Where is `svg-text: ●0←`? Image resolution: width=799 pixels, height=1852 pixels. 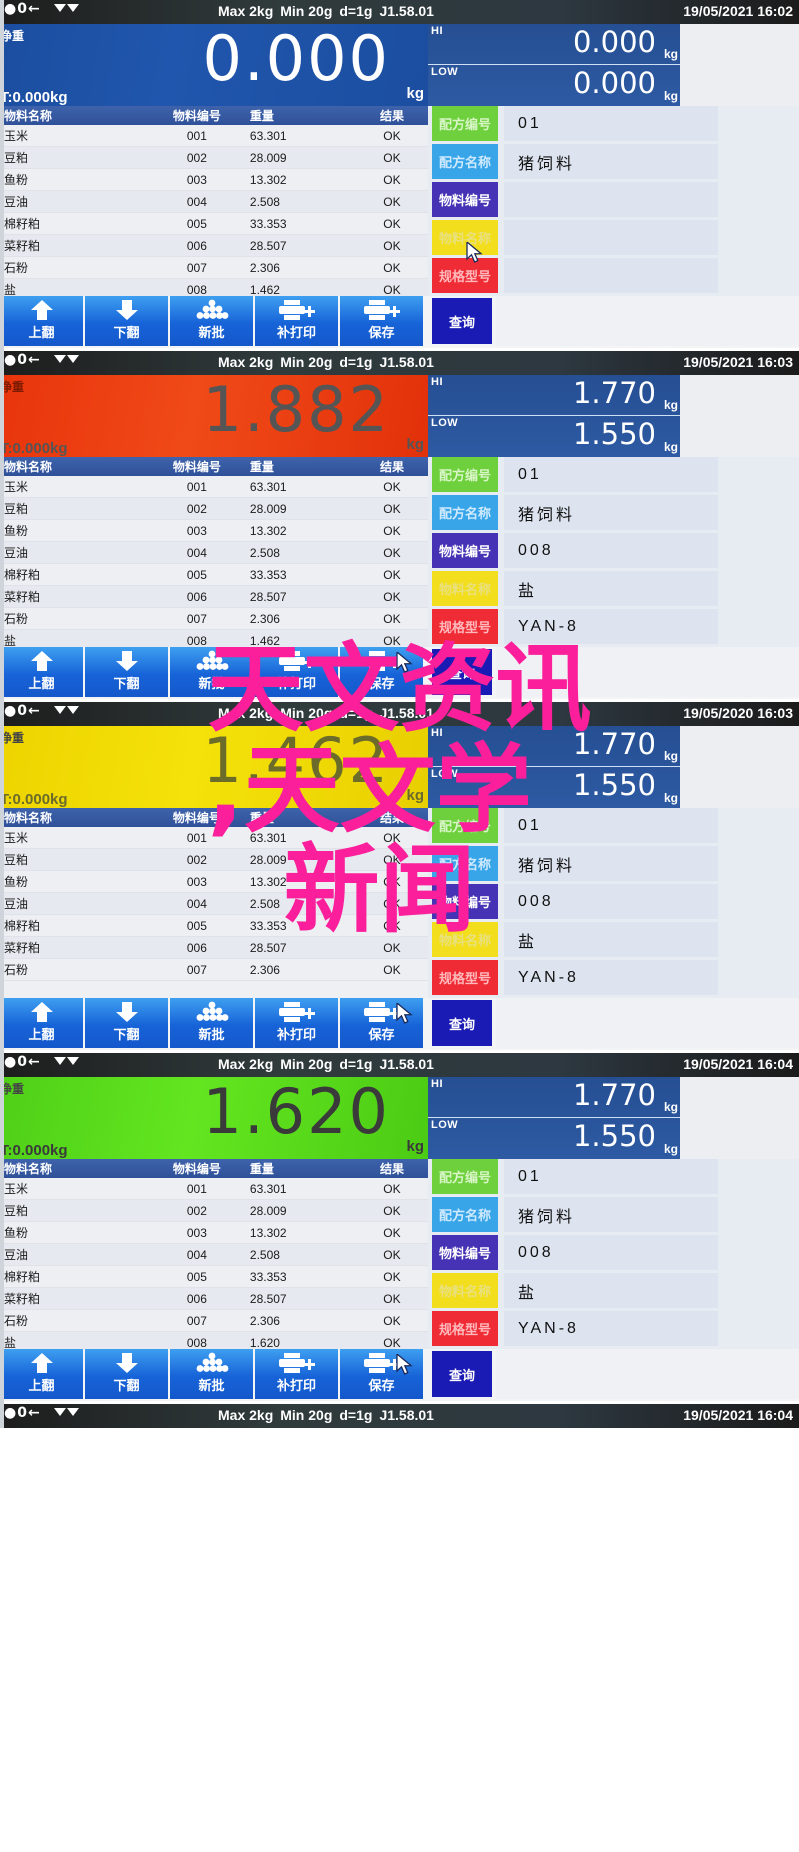
svg-text: ●0← is located at coordinates (22, 8).